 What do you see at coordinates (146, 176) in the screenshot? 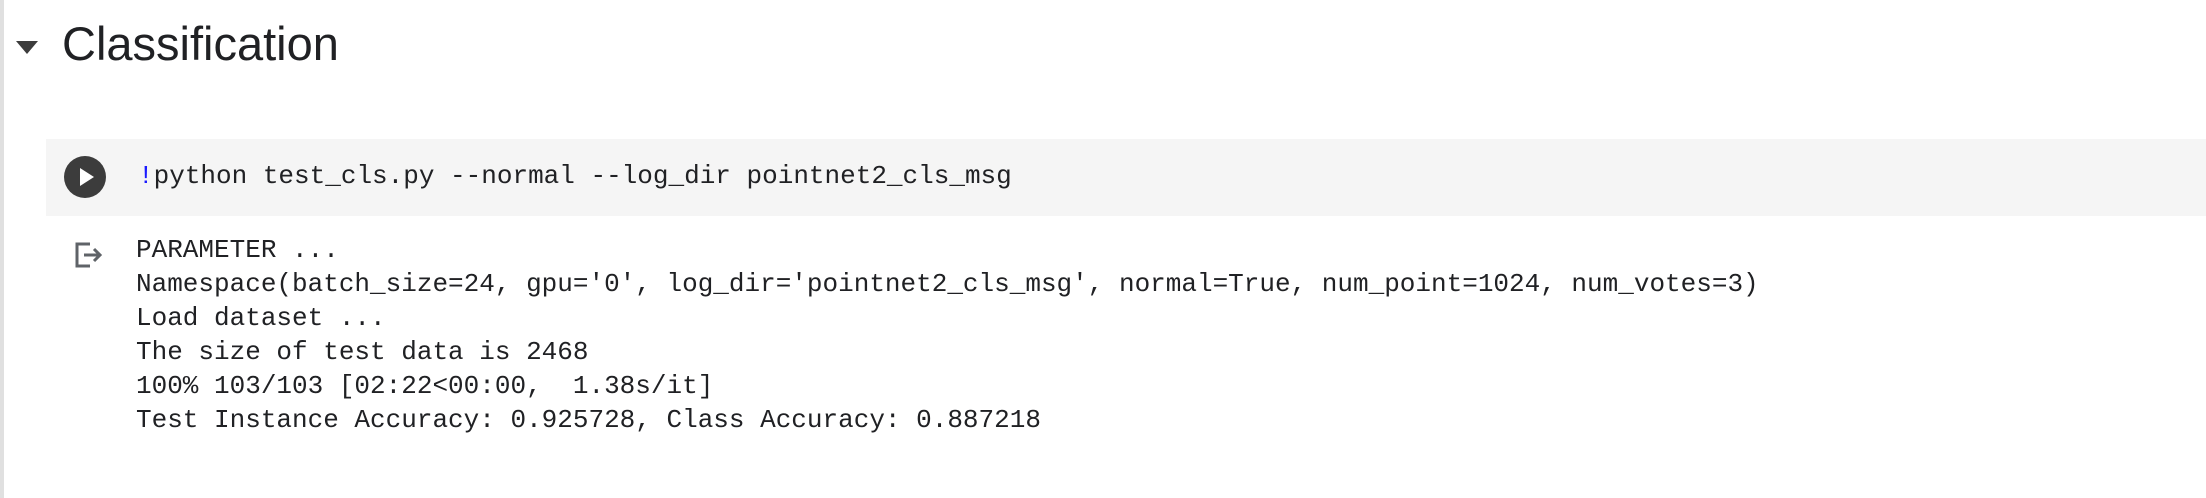
I see `shell-bang: !` at bounding box center [146, 176].